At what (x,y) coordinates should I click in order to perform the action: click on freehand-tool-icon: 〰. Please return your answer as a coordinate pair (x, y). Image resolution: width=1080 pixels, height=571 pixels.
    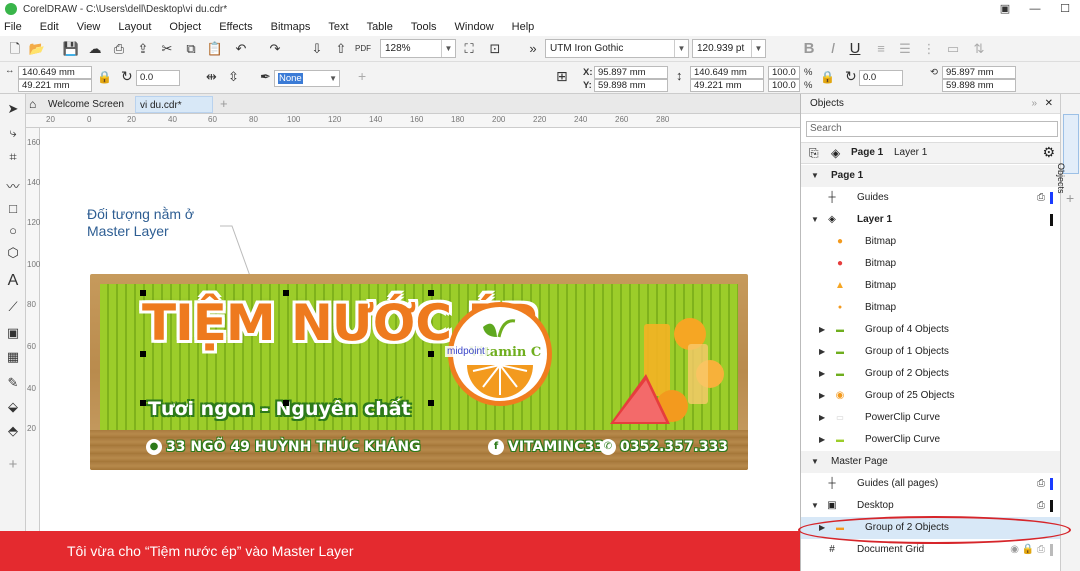
    Looking at the image, I should click on (13, 187).